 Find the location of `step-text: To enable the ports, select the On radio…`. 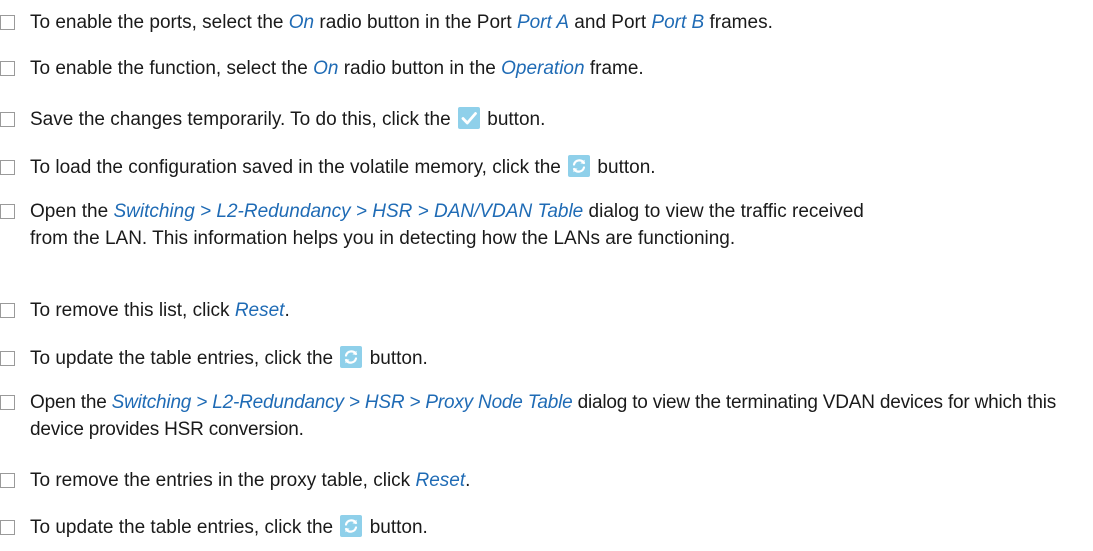

step-text: To enable the ports, select the On radio… is located at coordinates (401, 22).